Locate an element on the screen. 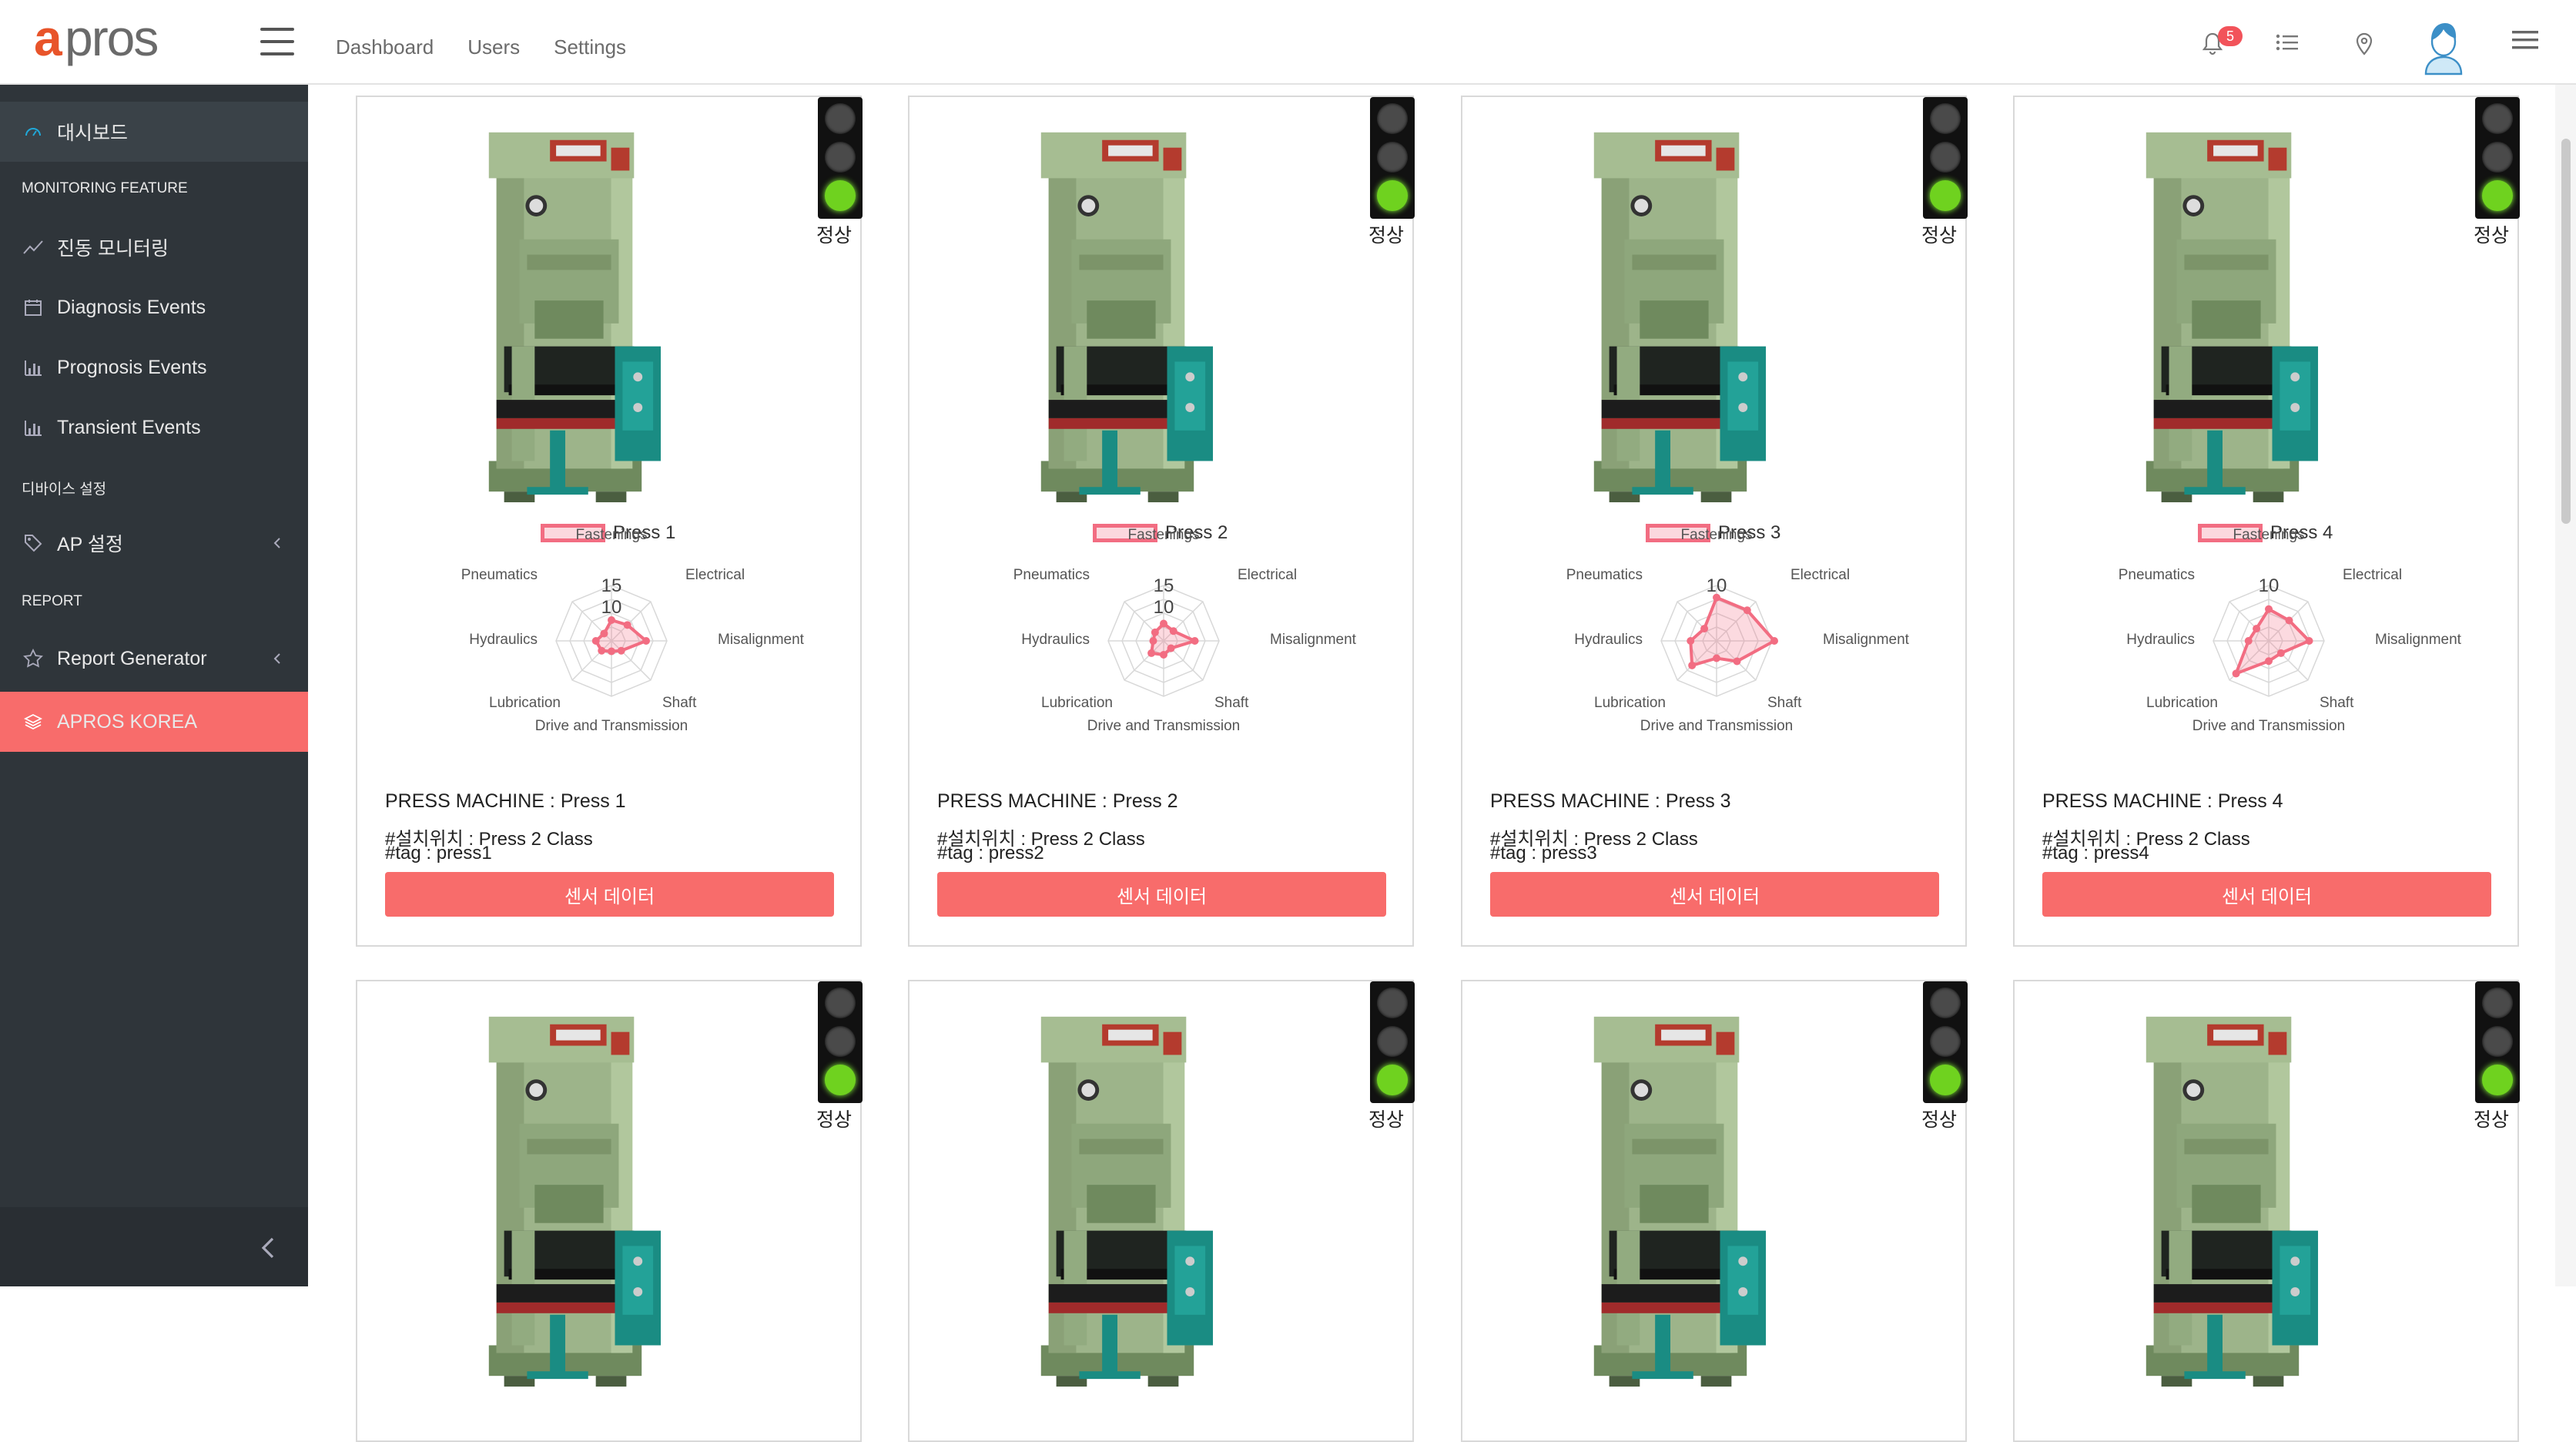  sidebar-section-monitoring: MONITORING FEATURE is located at coordinates (105, 188).